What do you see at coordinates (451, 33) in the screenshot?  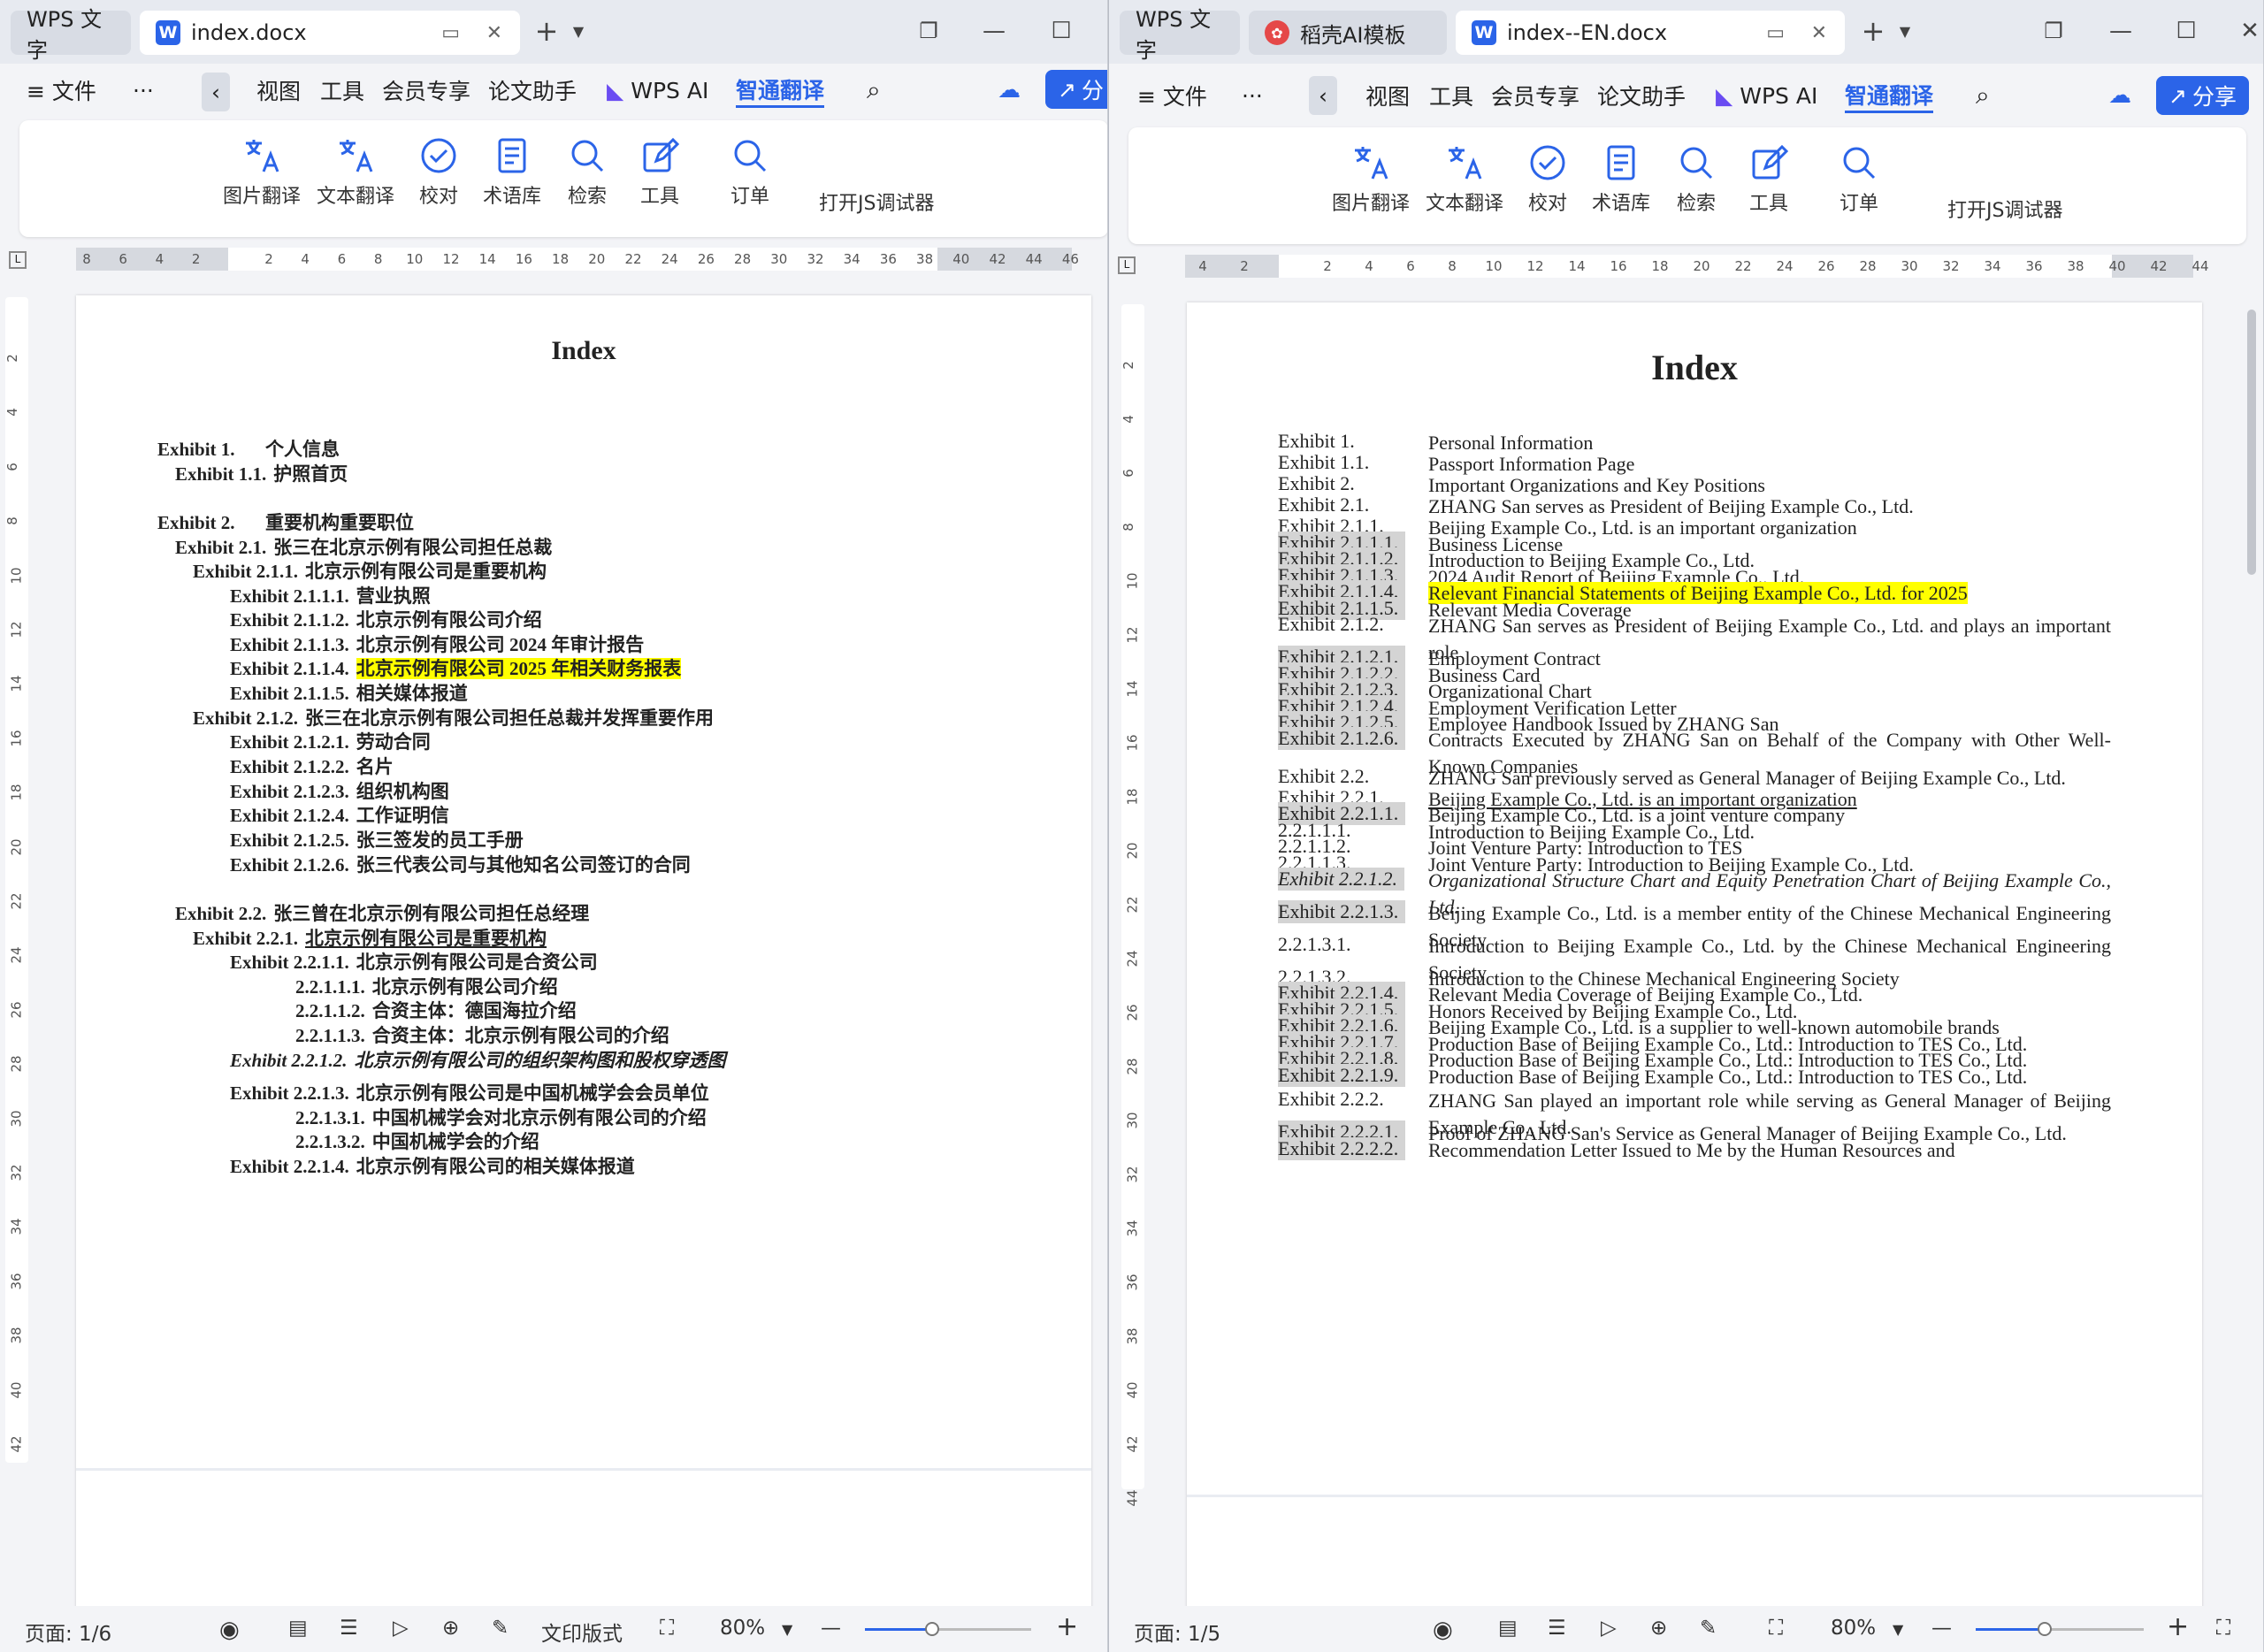 I see `screen-icon: ▭` at bounding box center [451, 33].